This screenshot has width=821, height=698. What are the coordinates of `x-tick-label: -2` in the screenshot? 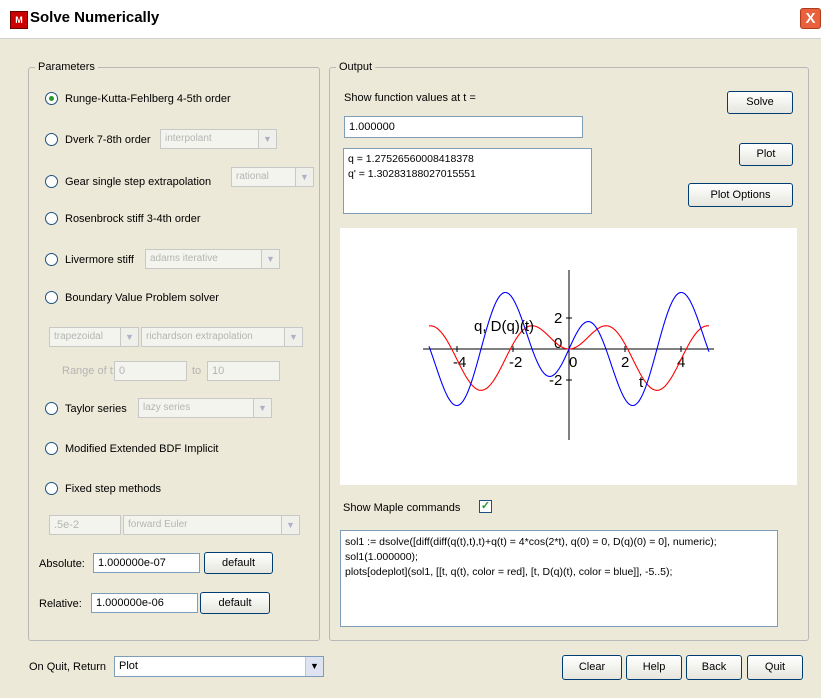 It's located at (515, 362).